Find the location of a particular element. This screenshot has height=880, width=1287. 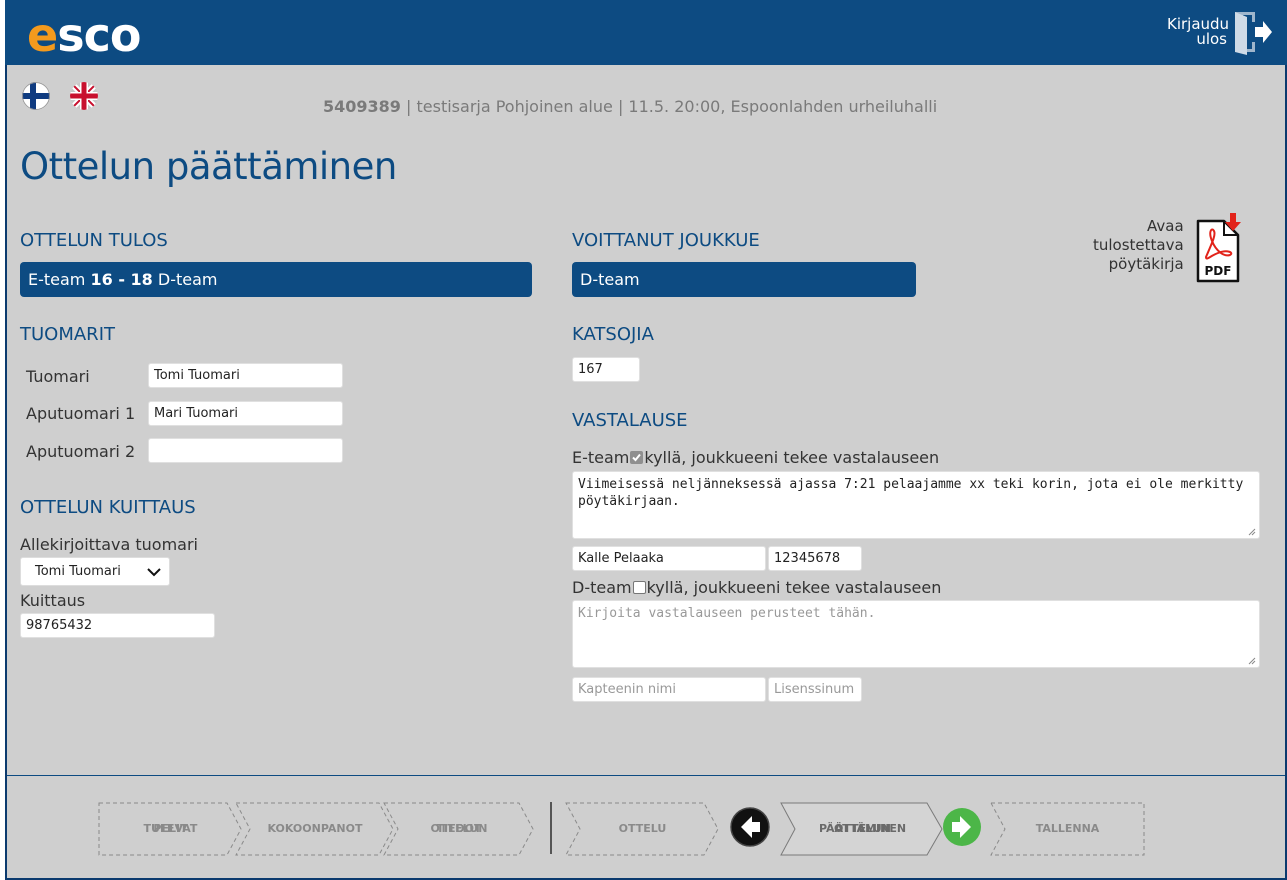

next-arrow-button is located at coordinates (962, 827).